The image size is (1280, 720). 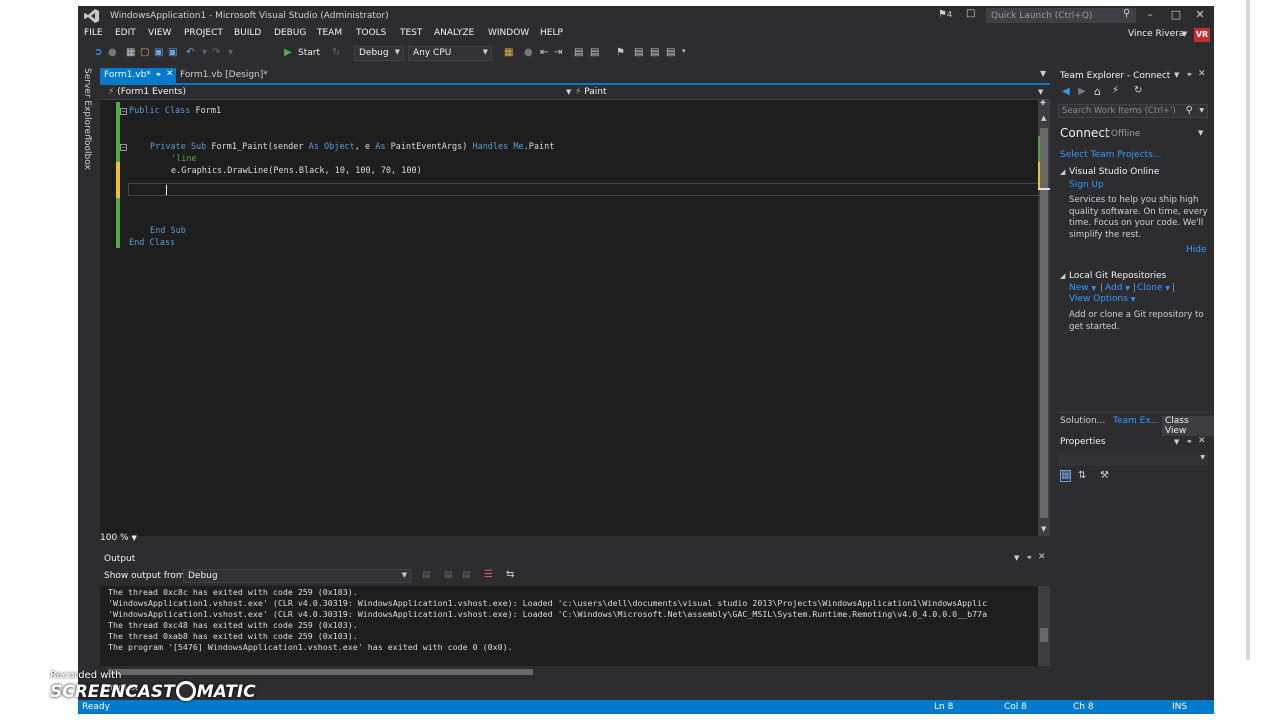 What do you see at coordinates (1184, 34) in the screenshot?
I see `user-dropdown-icon: ▼` at bounding box center [1184, 34].